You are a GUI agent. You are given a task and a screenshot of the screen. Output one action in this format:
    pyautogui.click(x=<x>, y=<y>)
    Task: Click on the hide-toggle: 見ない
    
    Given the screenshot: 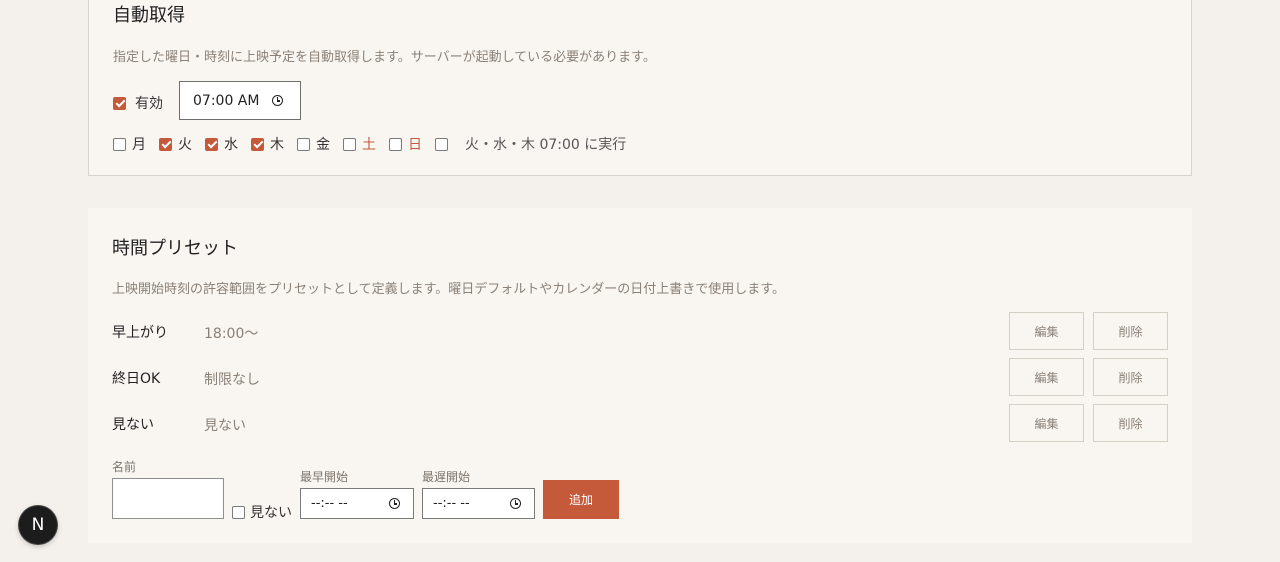 What is the action you would take?
    pyautogui.click(x=262, y=512)
    